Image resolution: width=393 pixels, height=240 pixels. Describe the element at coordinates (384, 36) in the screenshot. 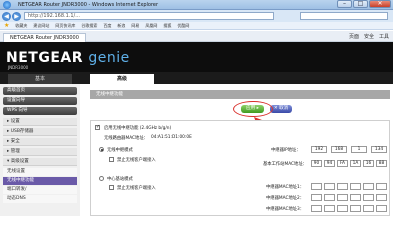

I see `tools-menu: 工具` at that location.